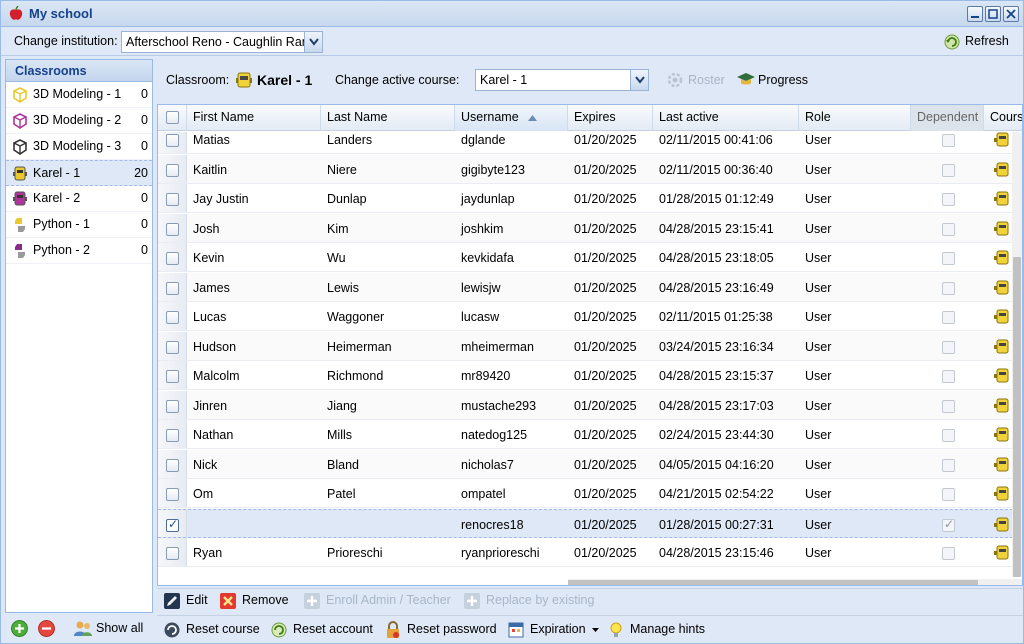  What do you see at coordinates (610, 118) in the screenshot?
I see `column-expires: Expires` at bounding box center [610, 118].